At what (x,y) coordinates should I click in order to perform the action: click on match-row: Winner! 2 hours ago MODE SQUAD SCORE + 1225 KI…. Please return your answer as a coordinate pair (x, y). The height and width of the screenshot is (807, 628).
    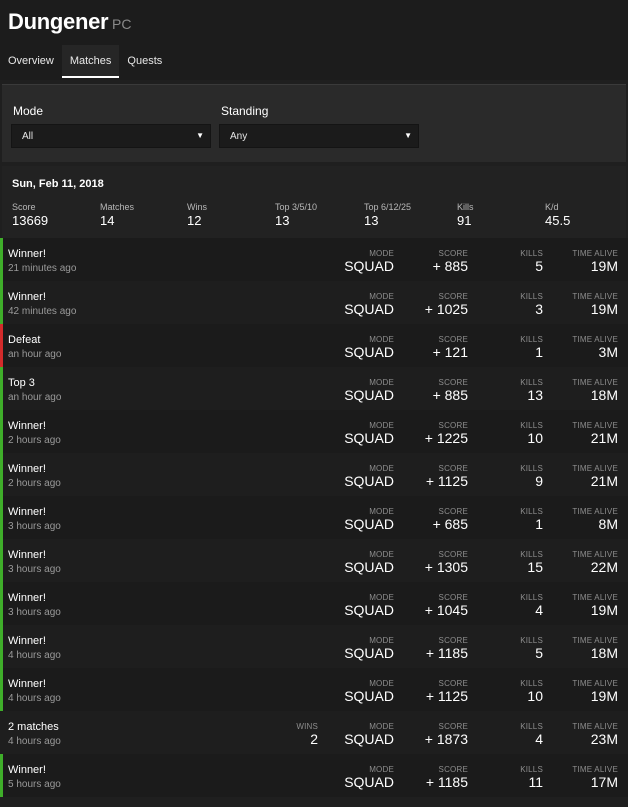
    Looking at the image, I should click on (314, 431).